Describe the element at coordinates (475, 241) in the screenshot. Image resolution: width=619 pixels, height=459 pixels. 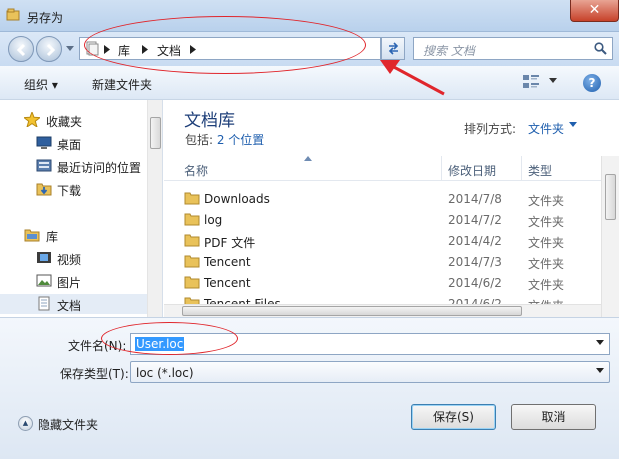
I see `file-date: 2014/4/2` at that location.